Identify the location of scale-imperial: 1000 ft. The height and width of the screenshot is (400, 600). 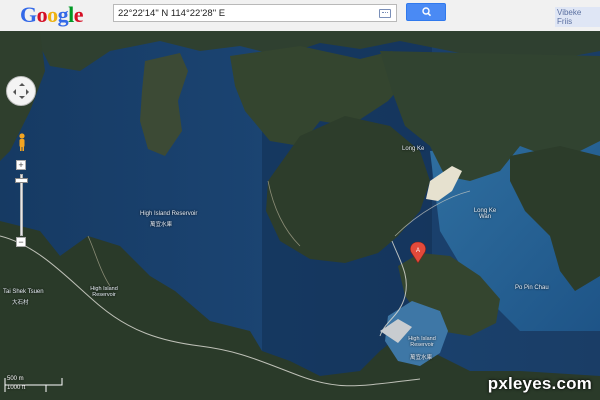
(16, 388).